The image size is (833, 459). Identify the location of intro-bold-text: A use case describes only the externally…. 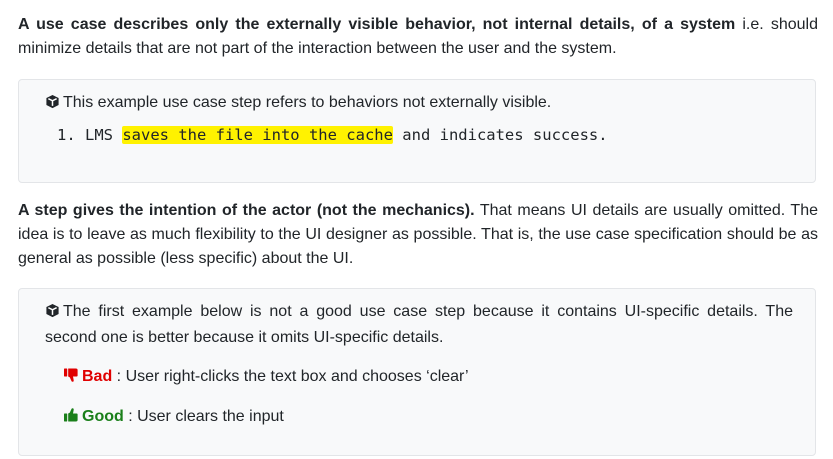
(377, 24).